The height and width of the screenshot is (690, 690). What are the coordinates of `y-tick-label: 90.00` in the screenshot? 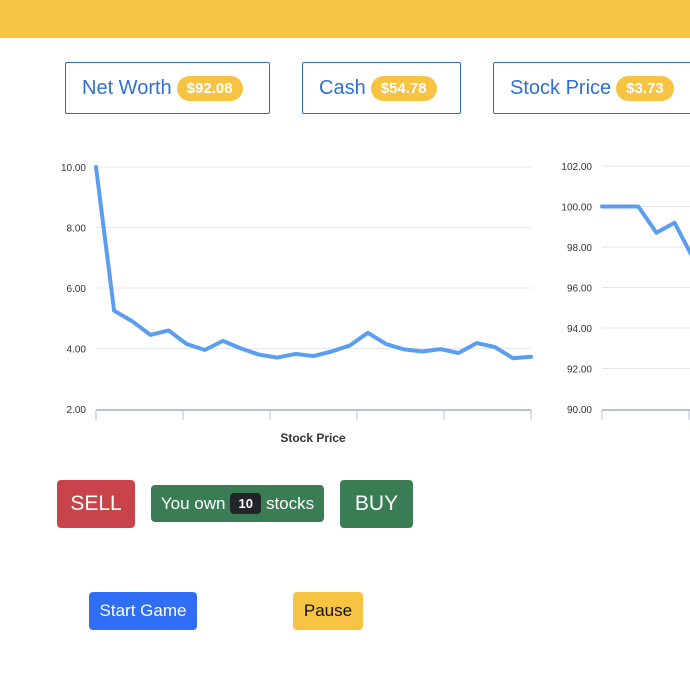 It's located at (579, 410).